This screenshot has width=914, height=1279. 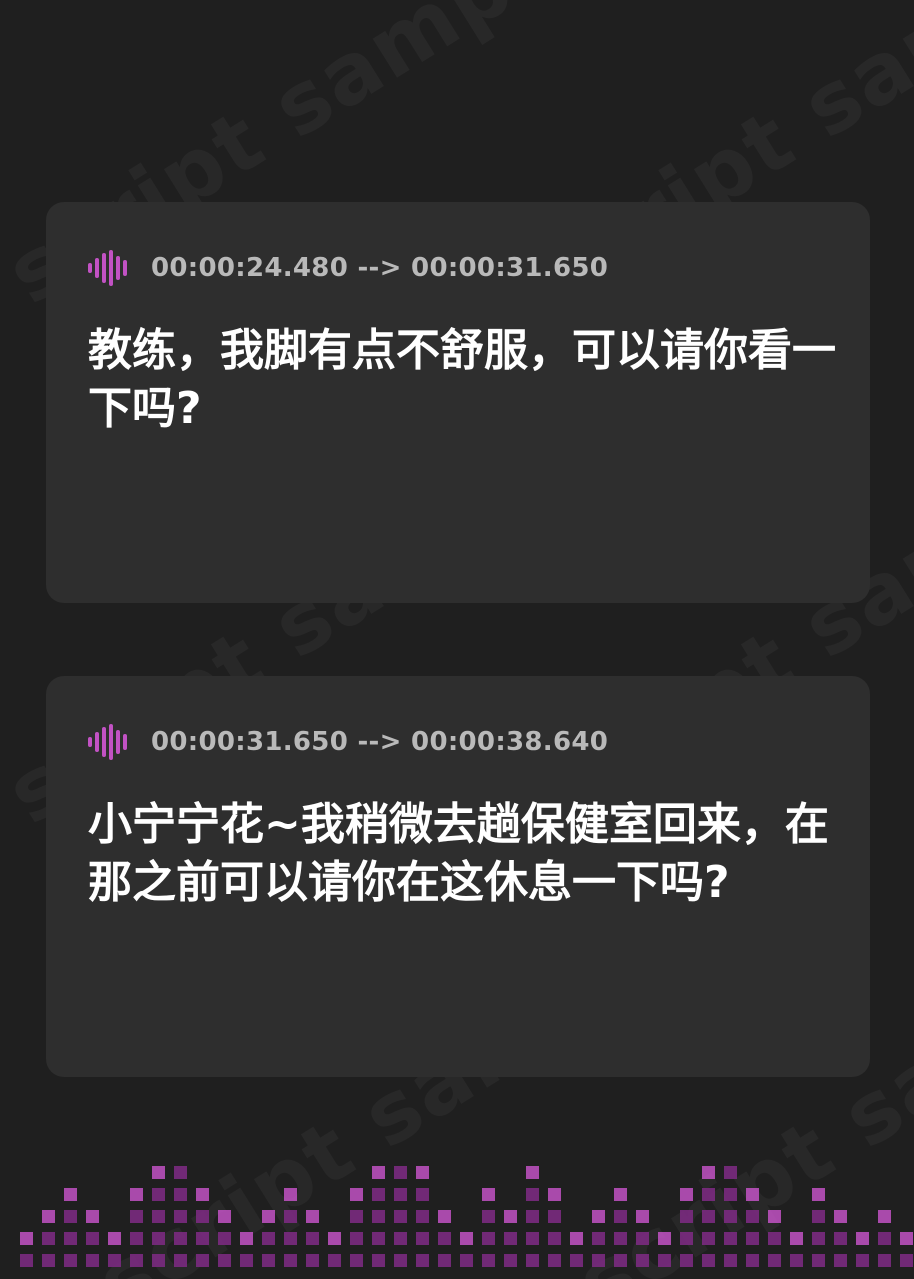 I want to click on equalizer-decoration, so click(x=466, y=1216).